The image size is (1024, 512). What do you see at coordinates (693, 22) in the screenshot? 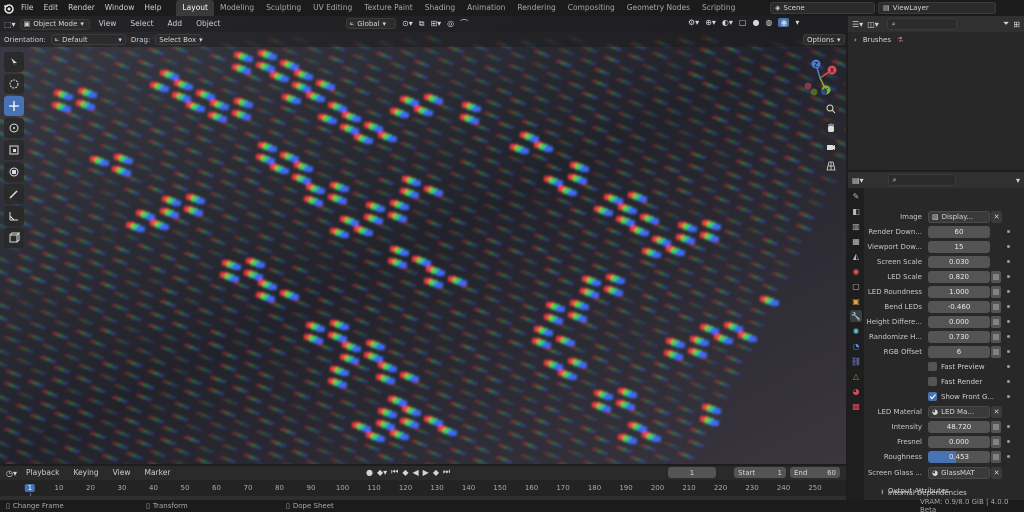
I see `visibility-icon: ⚙▾` at bounding box center [693, 22].